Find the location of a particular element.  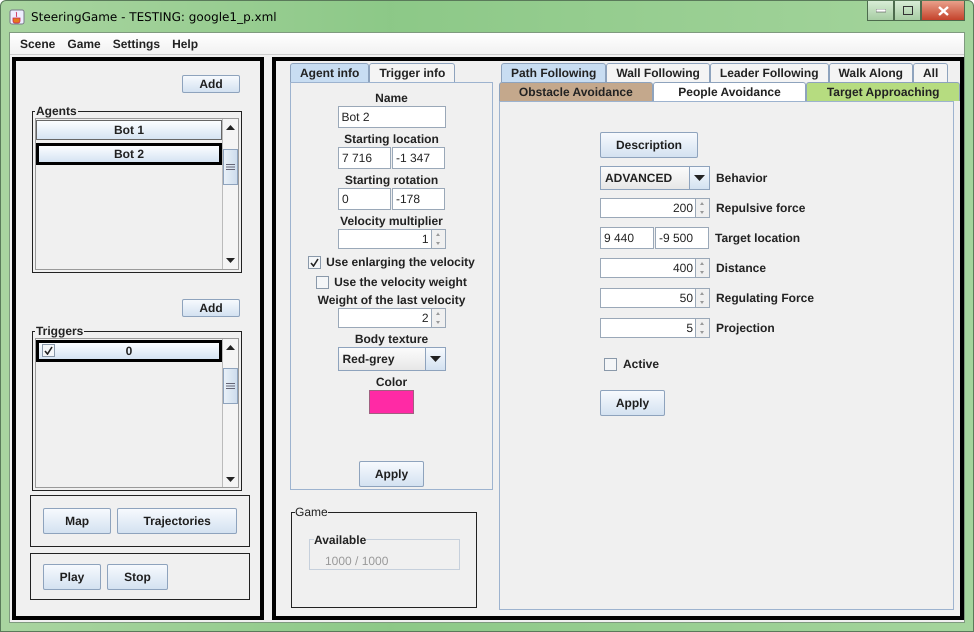

number-field: 0 is located at coordinates (364, 199).